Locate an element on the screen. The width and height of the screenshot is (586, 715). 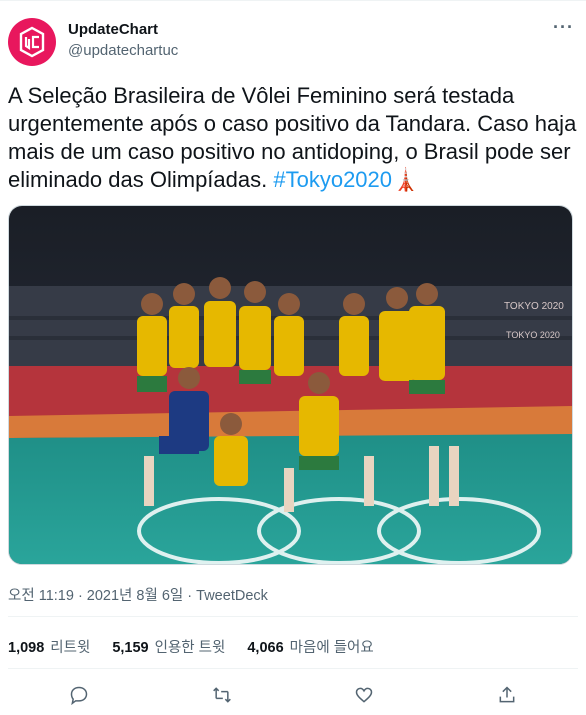
avatar is located at coordinates (32, 42).